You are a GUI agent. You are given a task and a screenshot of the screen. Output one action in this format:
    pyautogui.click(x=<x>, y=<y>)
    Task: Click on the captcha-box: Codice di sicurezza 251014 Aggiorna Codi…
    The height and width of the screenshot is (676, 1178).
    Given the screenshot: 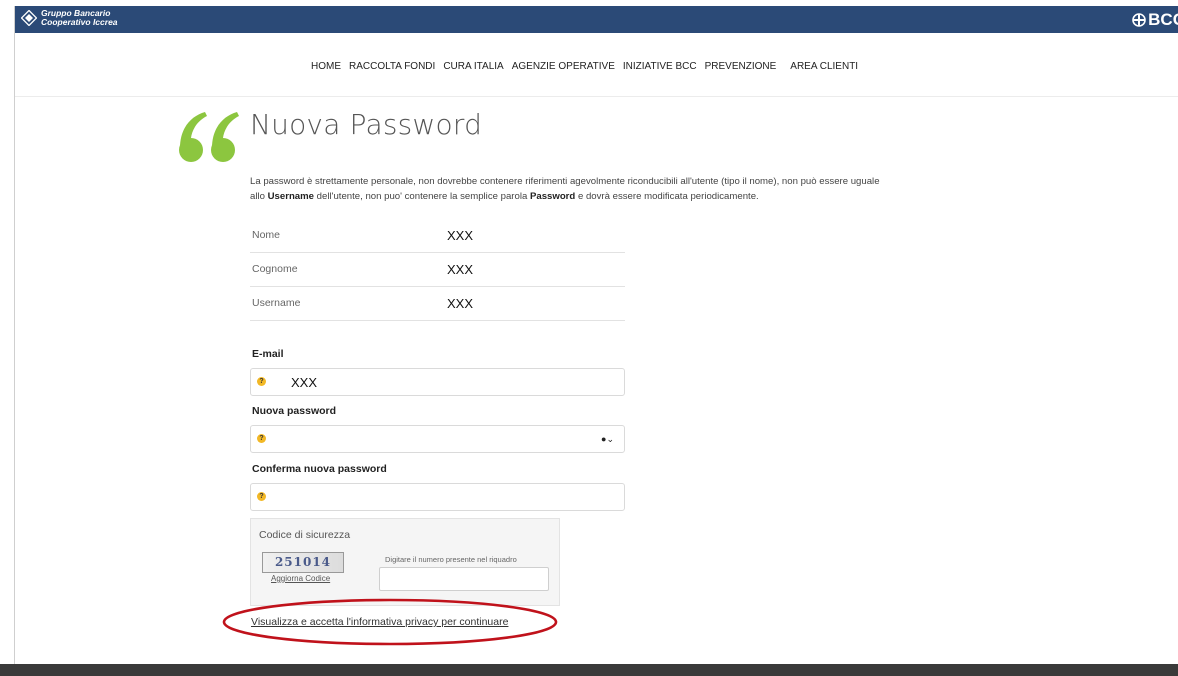 What is the action you would take?
    pyautogui.click(x=405, y=562)
    